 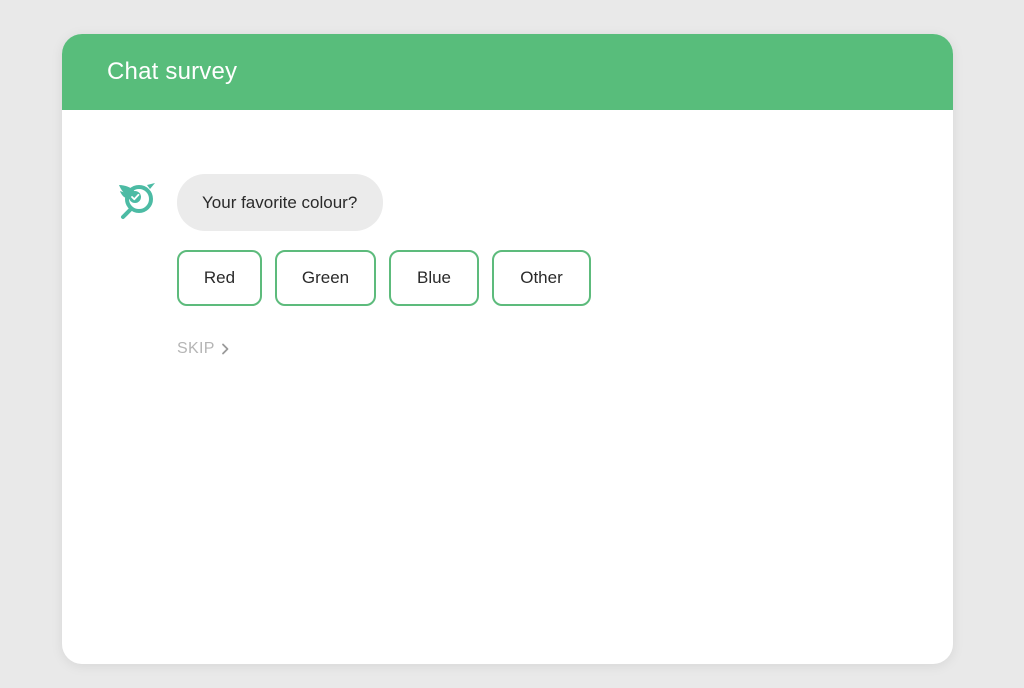 What do you see at coordinates (507, 72) in the screenshot?
I see `survey-header: Chat survey` at bounding box center [507, 72].